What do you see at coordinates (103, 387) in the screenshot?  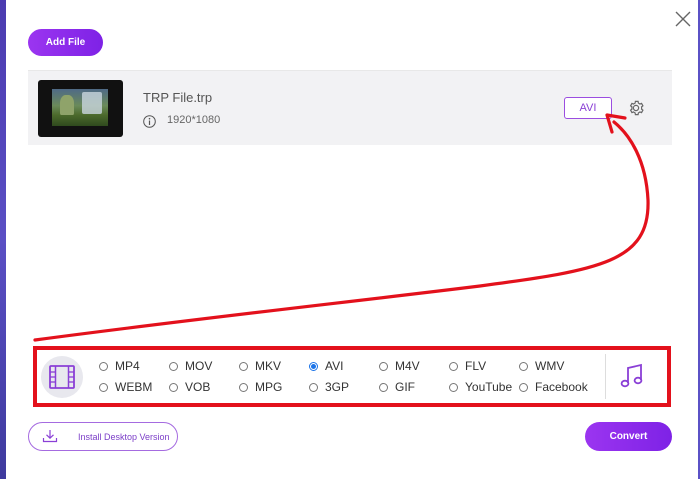 I see `radio-webm` at bounding box center [103, 387].